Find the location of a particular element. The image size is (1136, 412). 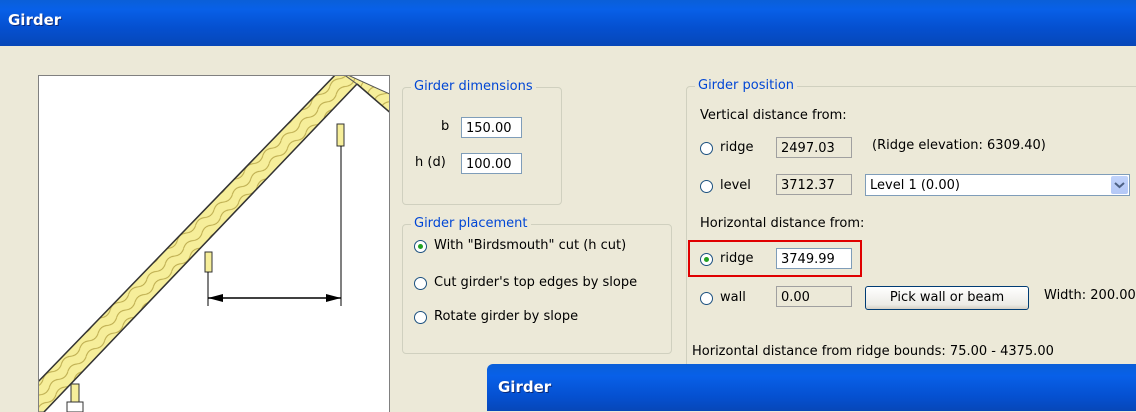

horizontal-wall-value: 0.00 is located at coordinates (814, 296).